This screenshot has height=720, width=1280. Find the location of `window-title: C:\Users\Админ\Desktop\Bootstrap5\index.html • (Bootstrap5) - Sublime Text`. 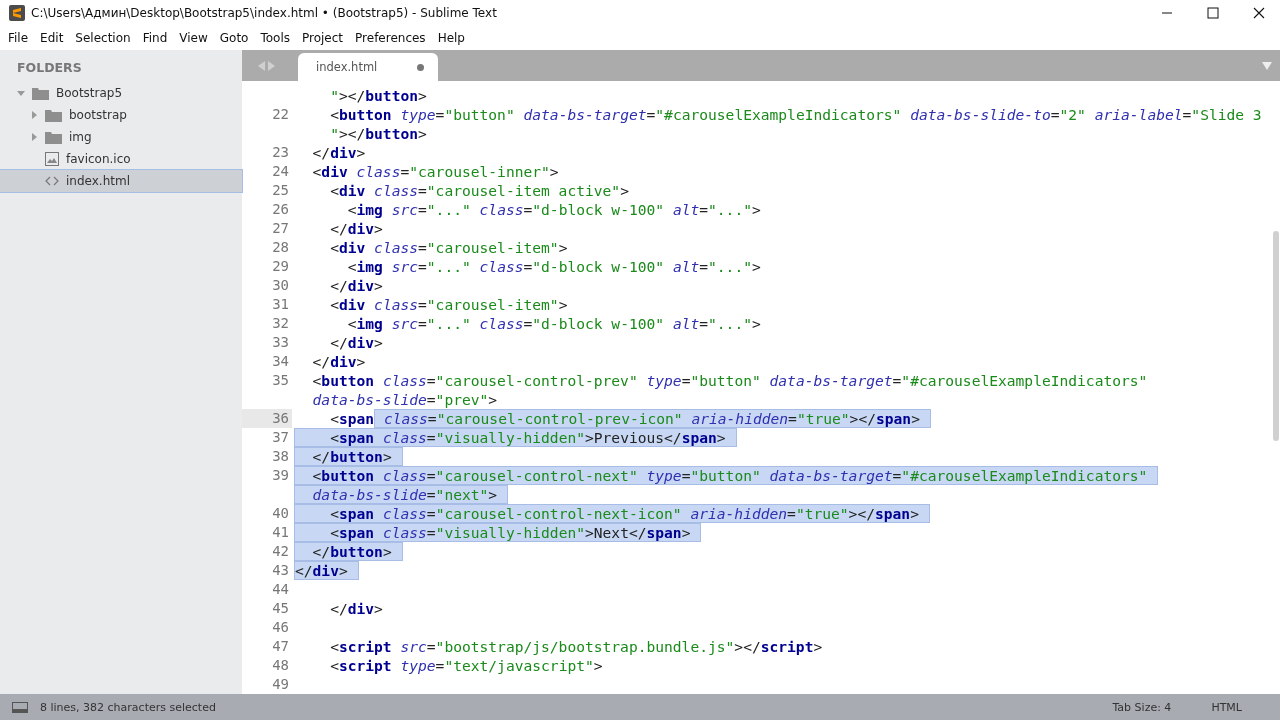

window-title: C:\Users\Админ\Desktop\Bootstrap5\index.html • (Bootstrap5) - Sublime Text is located at coordinates (264, 12).